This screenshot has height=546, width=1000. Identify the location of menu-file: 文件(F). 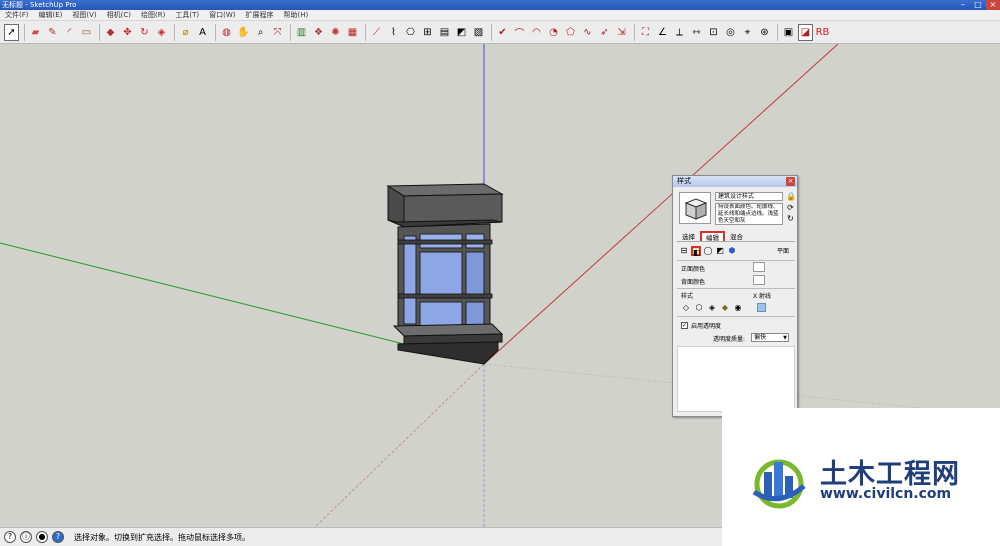
(17, 15).